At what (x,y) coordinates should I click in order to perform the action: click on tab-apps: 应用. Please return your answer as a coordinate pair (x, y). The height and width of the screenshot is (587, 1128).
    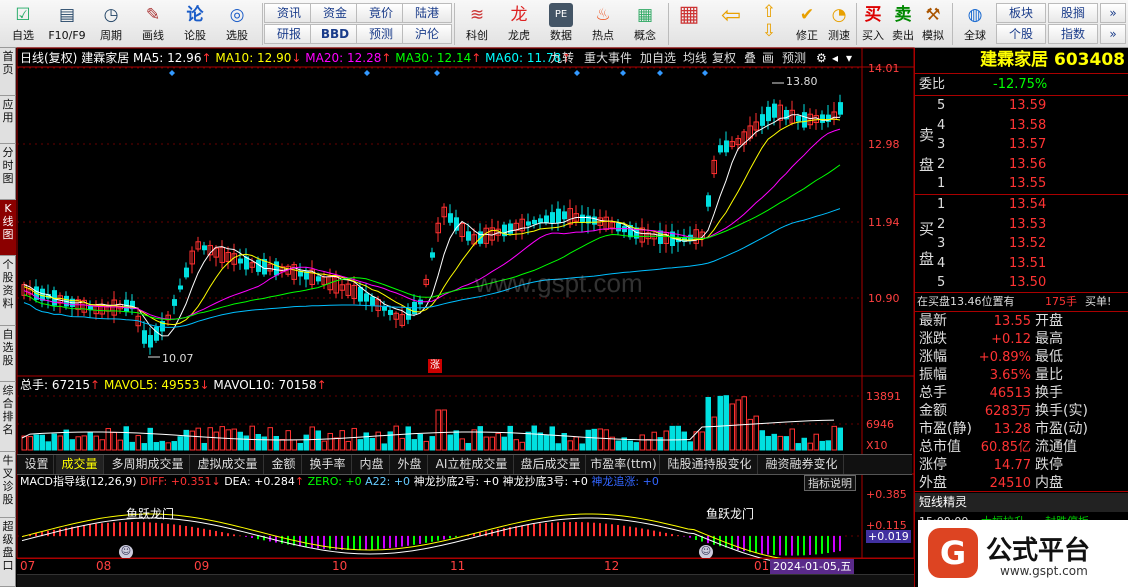
    Looking at the image, I should click on (8, 120).